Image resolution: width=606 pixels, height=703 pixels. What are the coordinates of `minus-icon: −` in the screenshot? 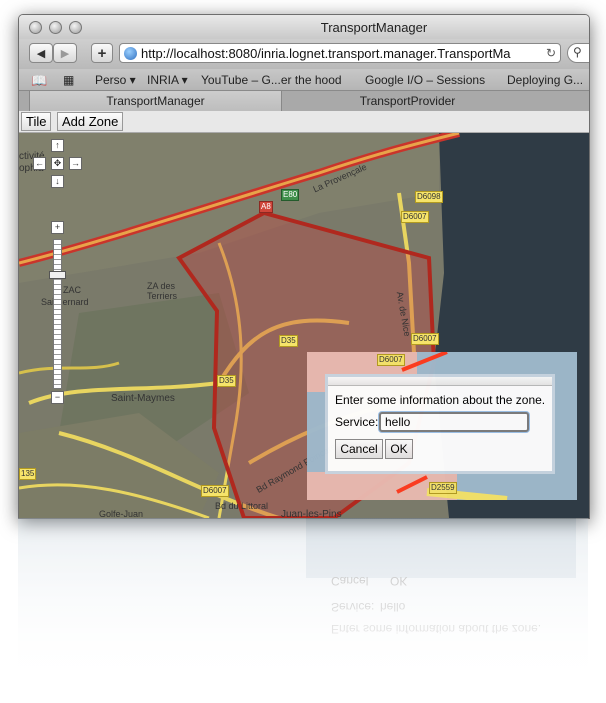 It's located at (57, 397).